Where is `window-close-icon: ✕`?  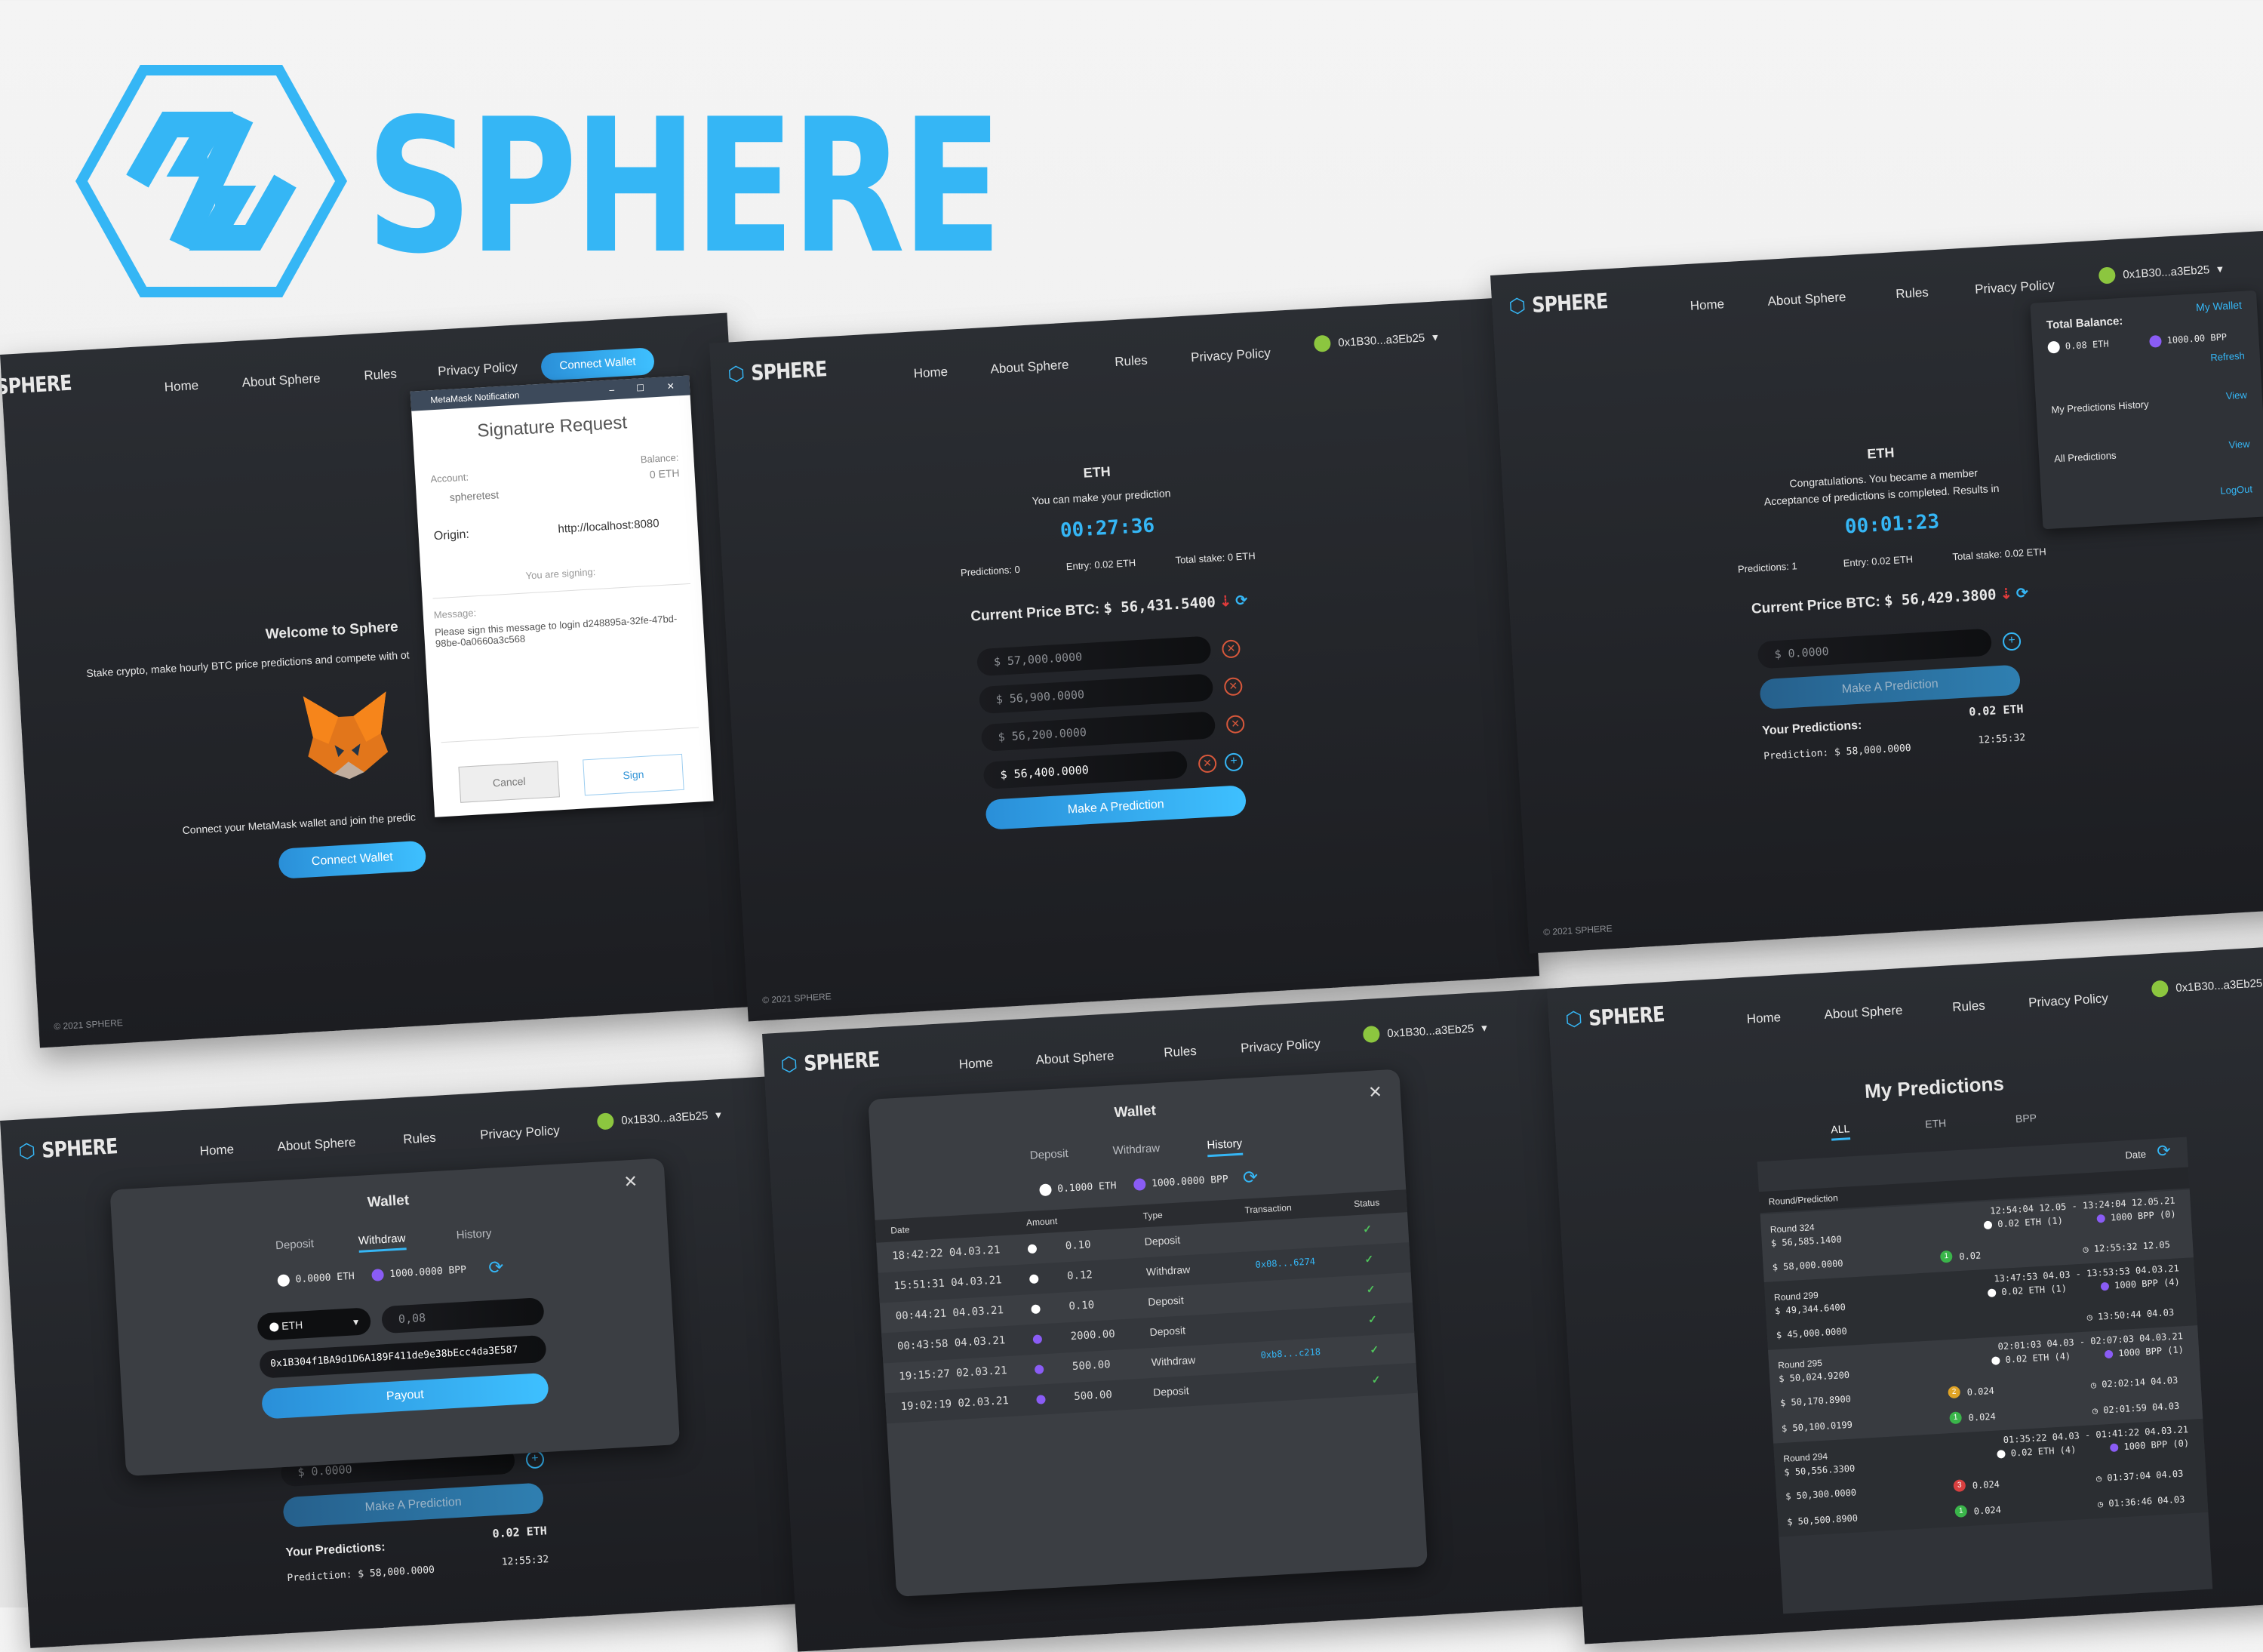
window-close-icon: ✕ is located at coordinates (670, 387).